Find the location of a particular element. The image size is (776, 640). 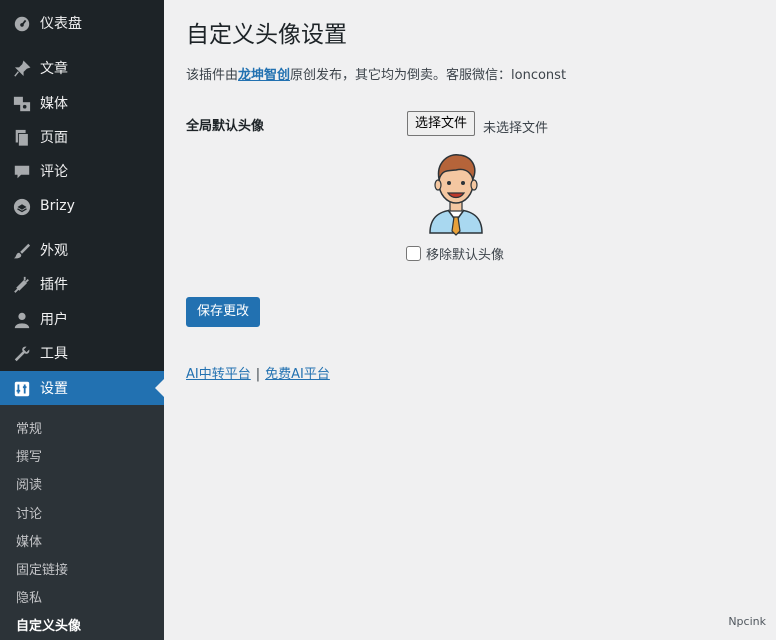

menu-label: 媒体 is located at coordinates (54, 104).